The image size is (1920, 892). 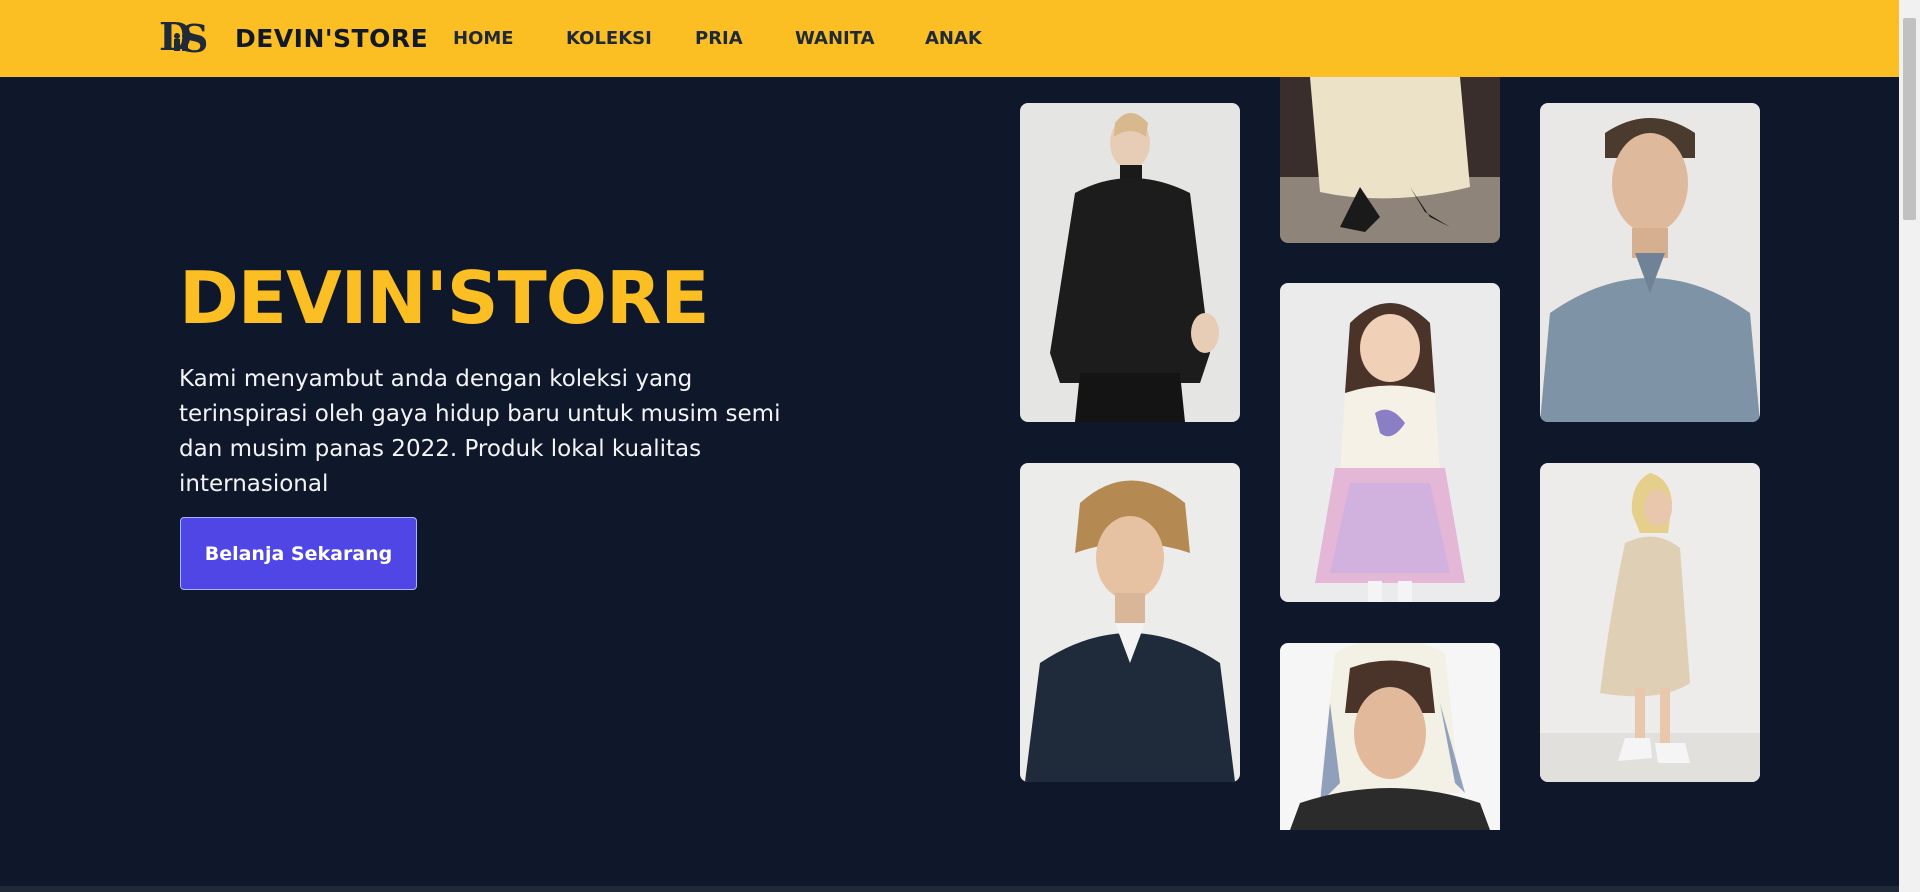 What do you see at coordinates (331, 38) in the screenshot?
I see `brand-name: DEVIN'STORE` at bounding box center [331, 38].